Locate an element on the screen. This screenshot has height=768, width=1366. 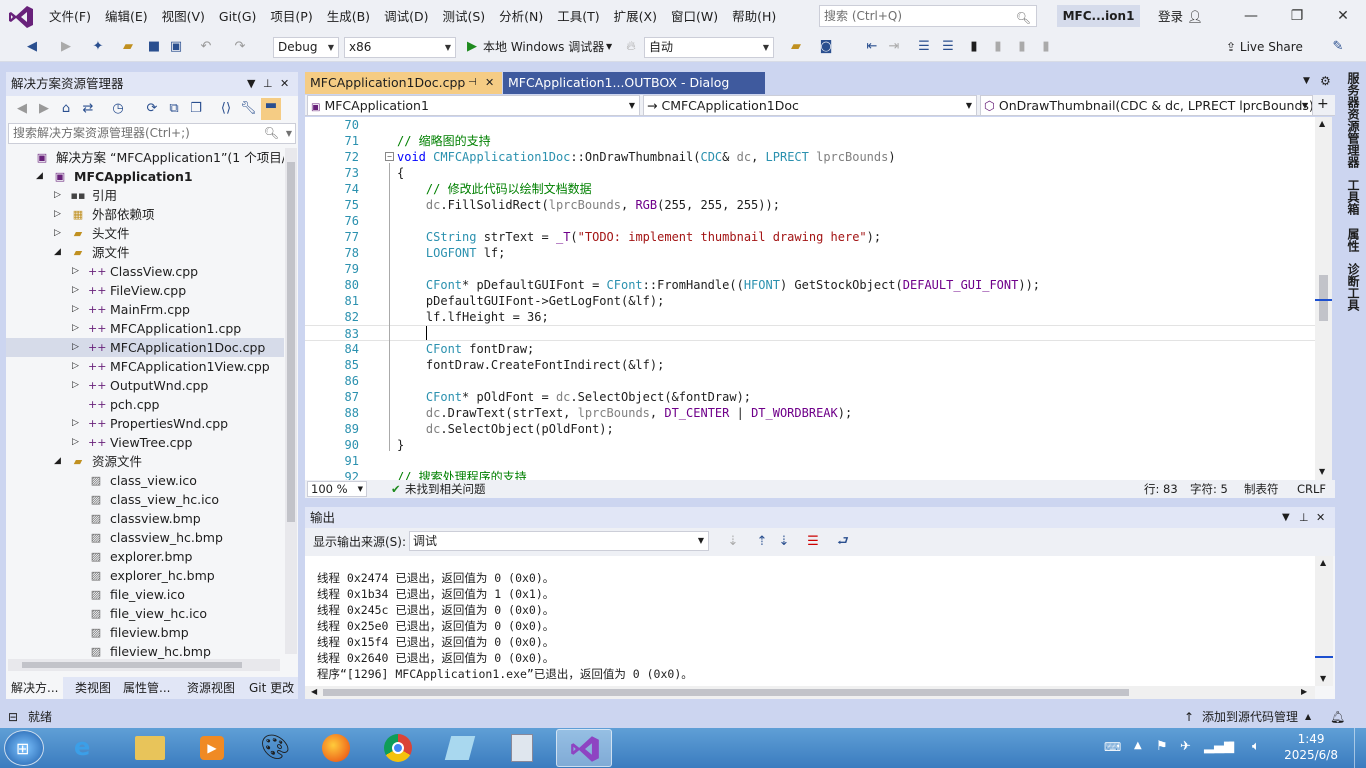
taskbar-clock: 1:49 2025/6/8 is located at coordinates (1311, 747).